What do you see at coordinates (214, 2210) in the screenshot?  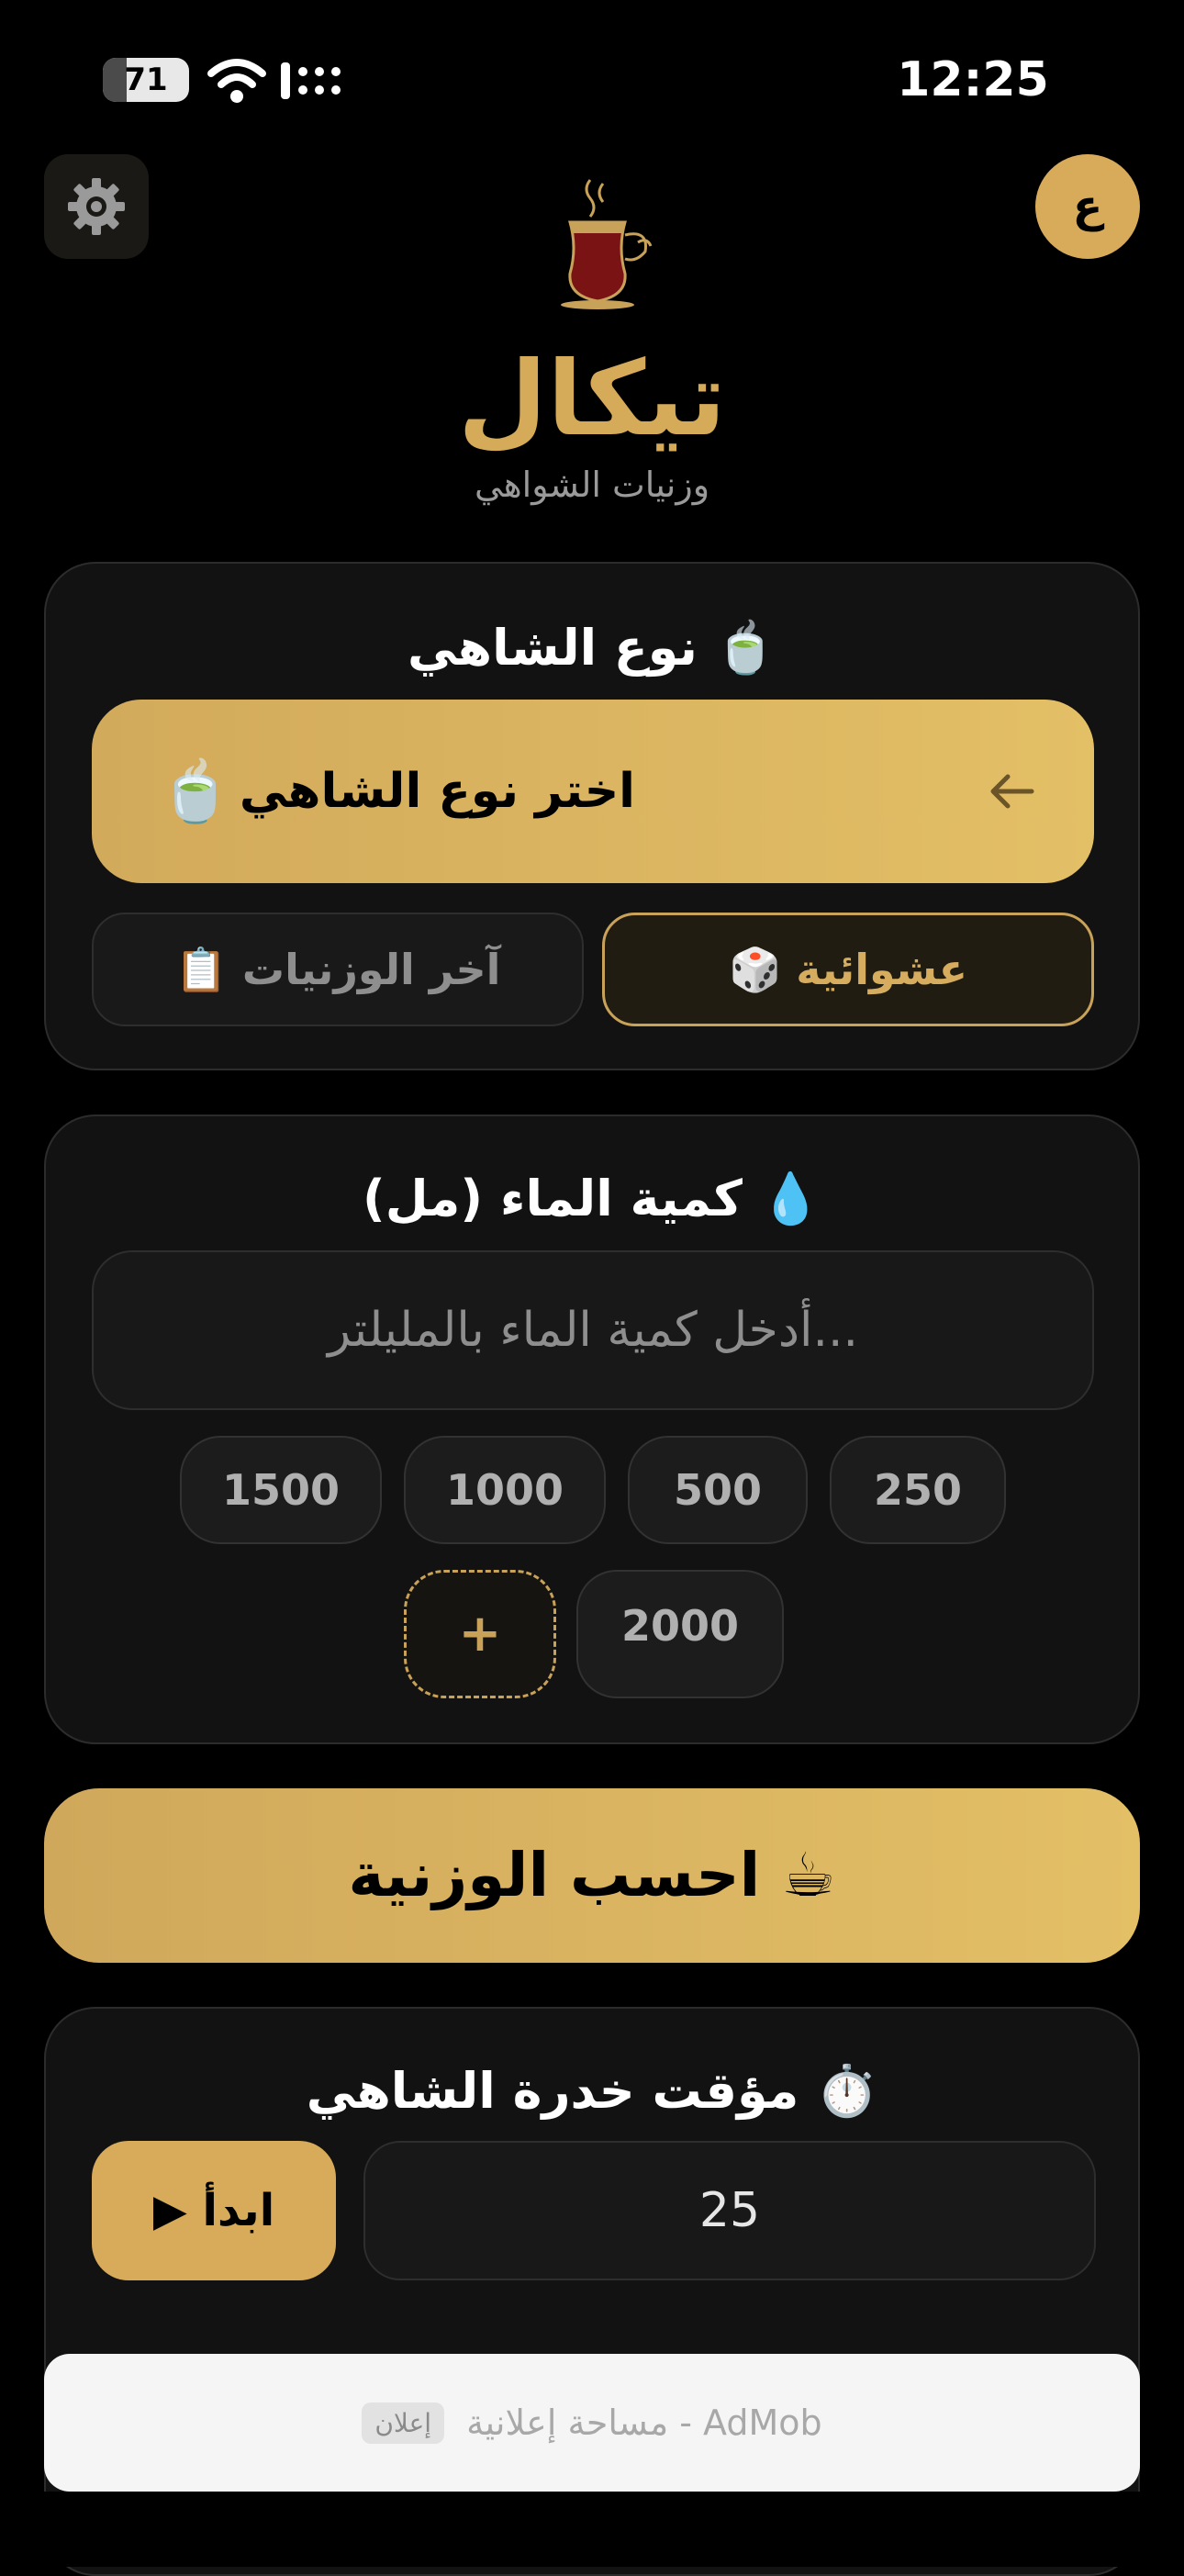 I see `start-timer-button: ▶ ابدأ` at bounding box center [214, 2210].